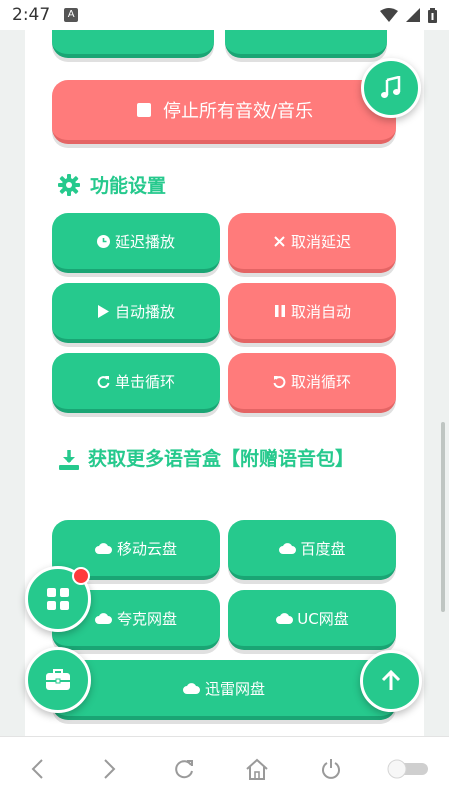 The height and width of the screenshot is (800, 449). Describe the element at coordinates (280, 241) in the screenshot. I see `close-icon` at that location.